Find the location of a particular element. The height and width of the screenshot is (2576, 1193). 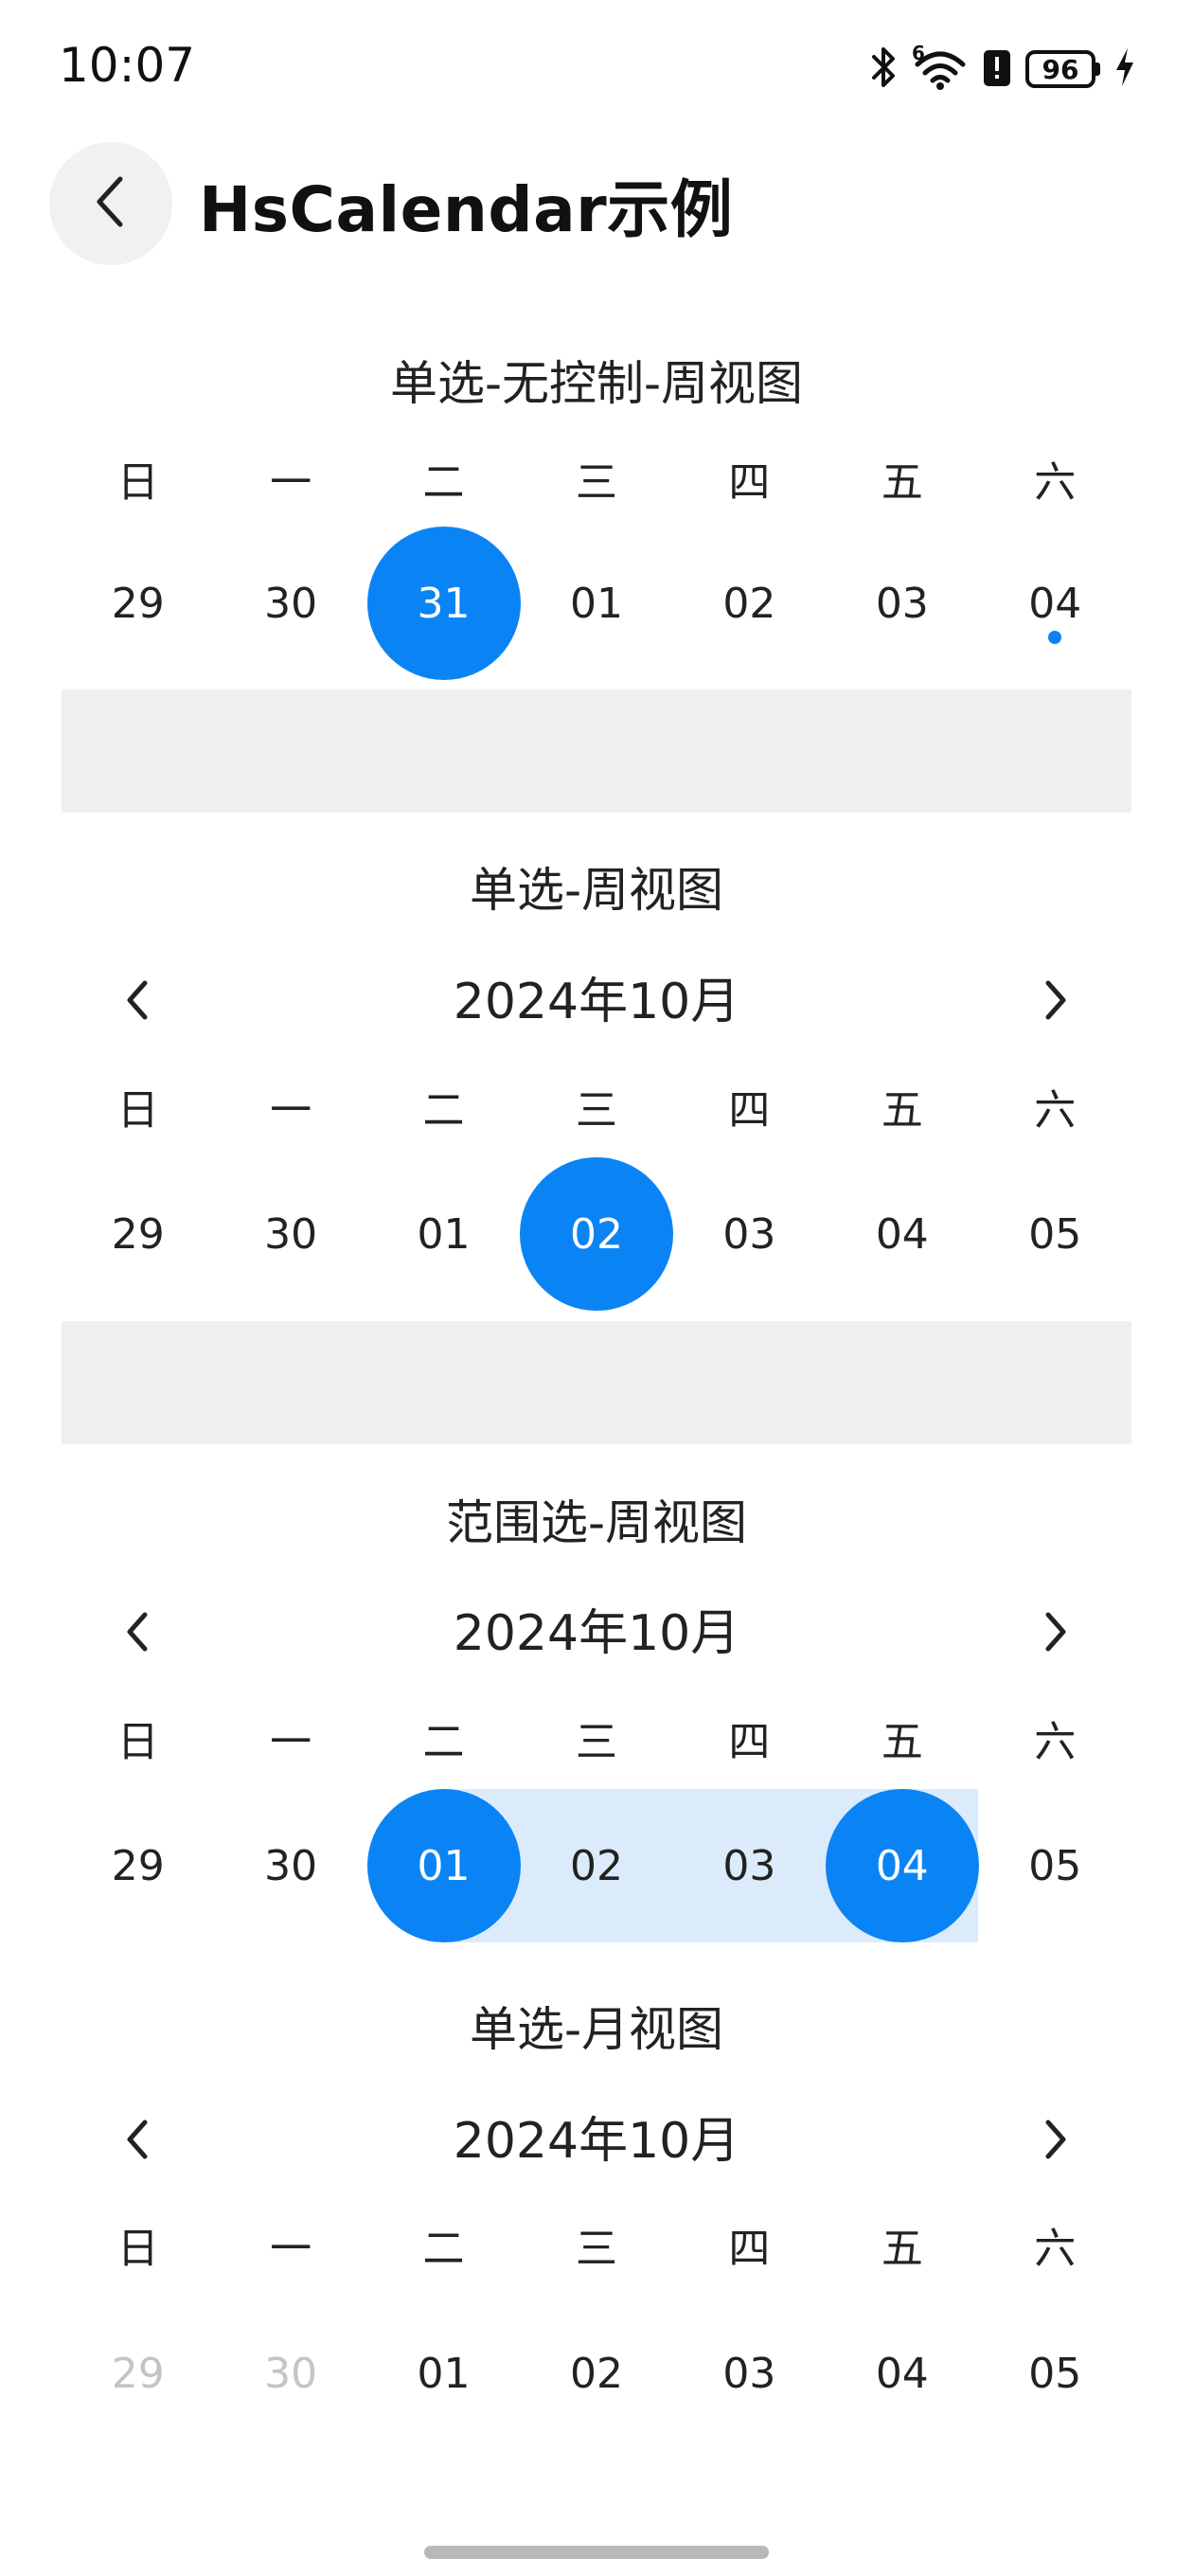

back-button is located at coordinates (110, 203).